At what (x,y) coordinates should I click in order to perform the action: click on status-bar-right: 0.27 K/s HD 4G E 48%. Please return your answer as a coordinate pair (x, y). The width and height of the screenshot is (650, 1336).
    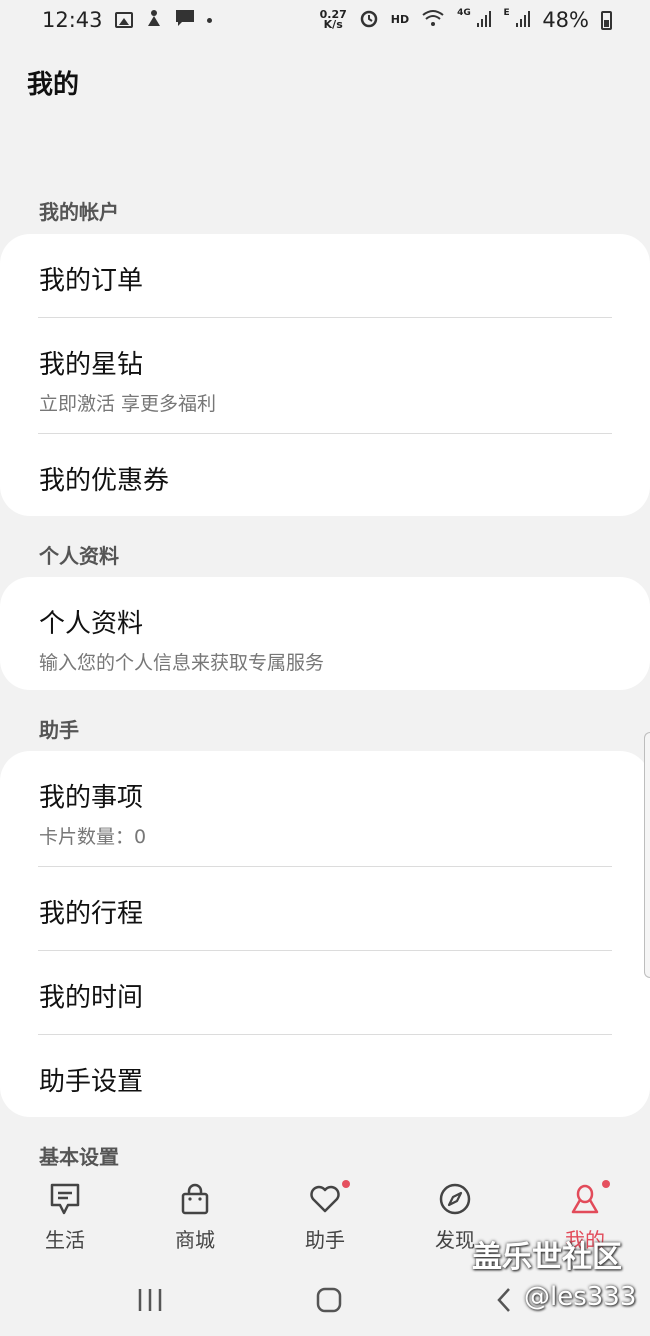
    Looking at the image, I should click on (466, 20).